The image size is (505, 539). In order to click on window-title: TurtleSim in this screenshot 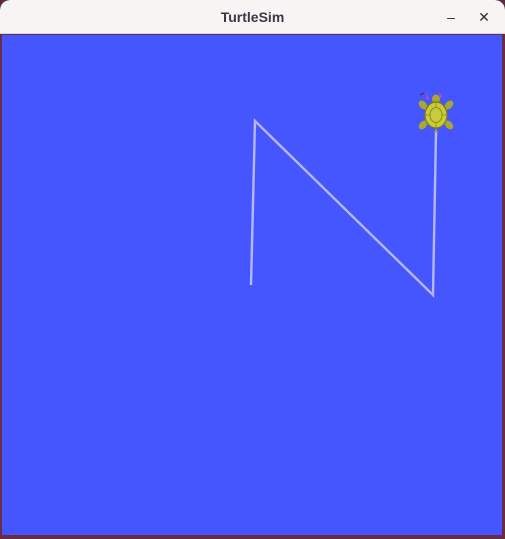, I will do `click(252, 17)`.